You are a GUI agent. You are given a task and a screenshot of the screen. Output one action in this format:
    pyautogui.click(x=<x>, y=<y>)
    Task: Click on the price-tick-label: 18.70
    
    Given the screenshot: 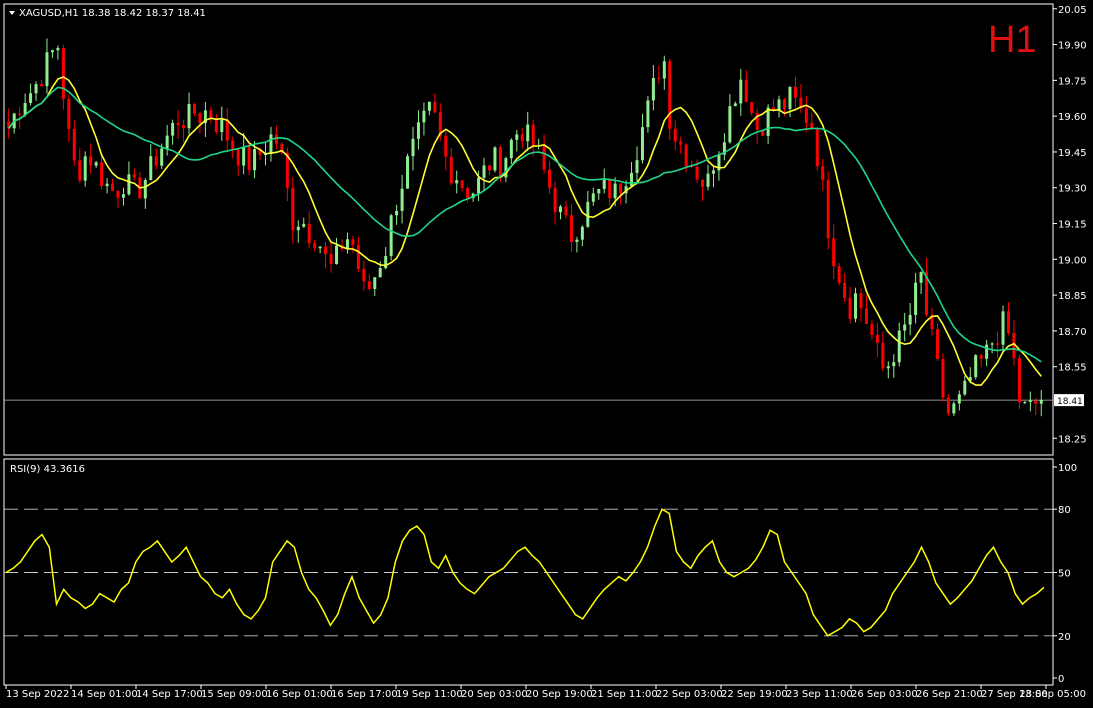 What is the action you would take?
    pyautogui.click(x=1072, y=332)
    